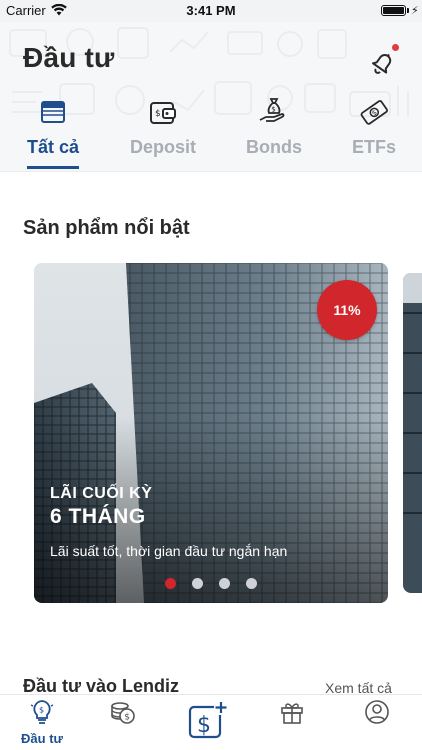 The image size is (422, 750). I want to click on nav-rewards, so click(292, 722).